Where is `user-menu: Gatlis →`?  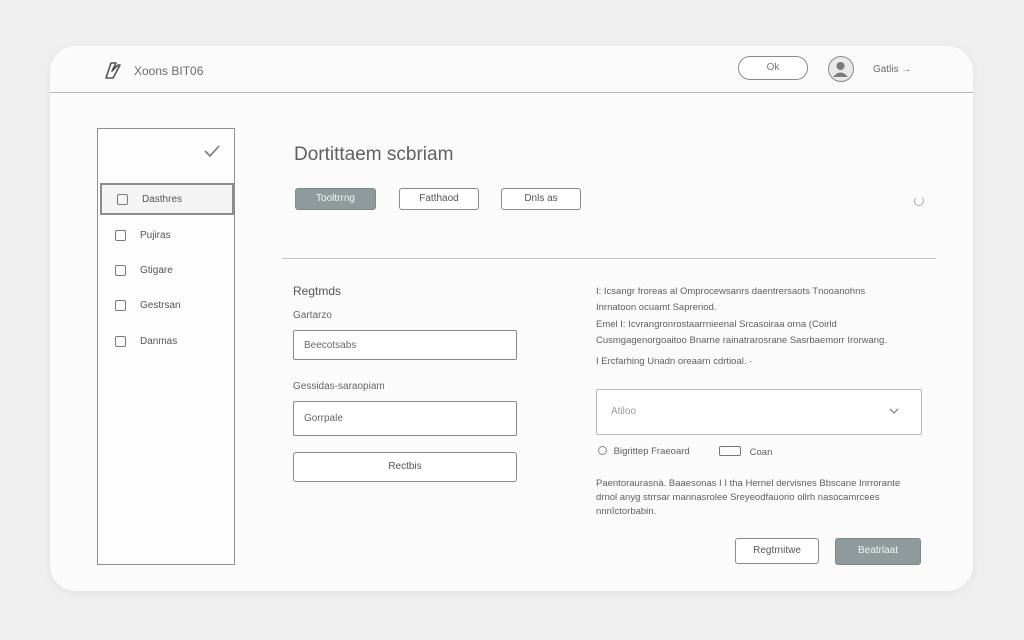 user-menu: Gatlis → is located at coordinates (892, 69).